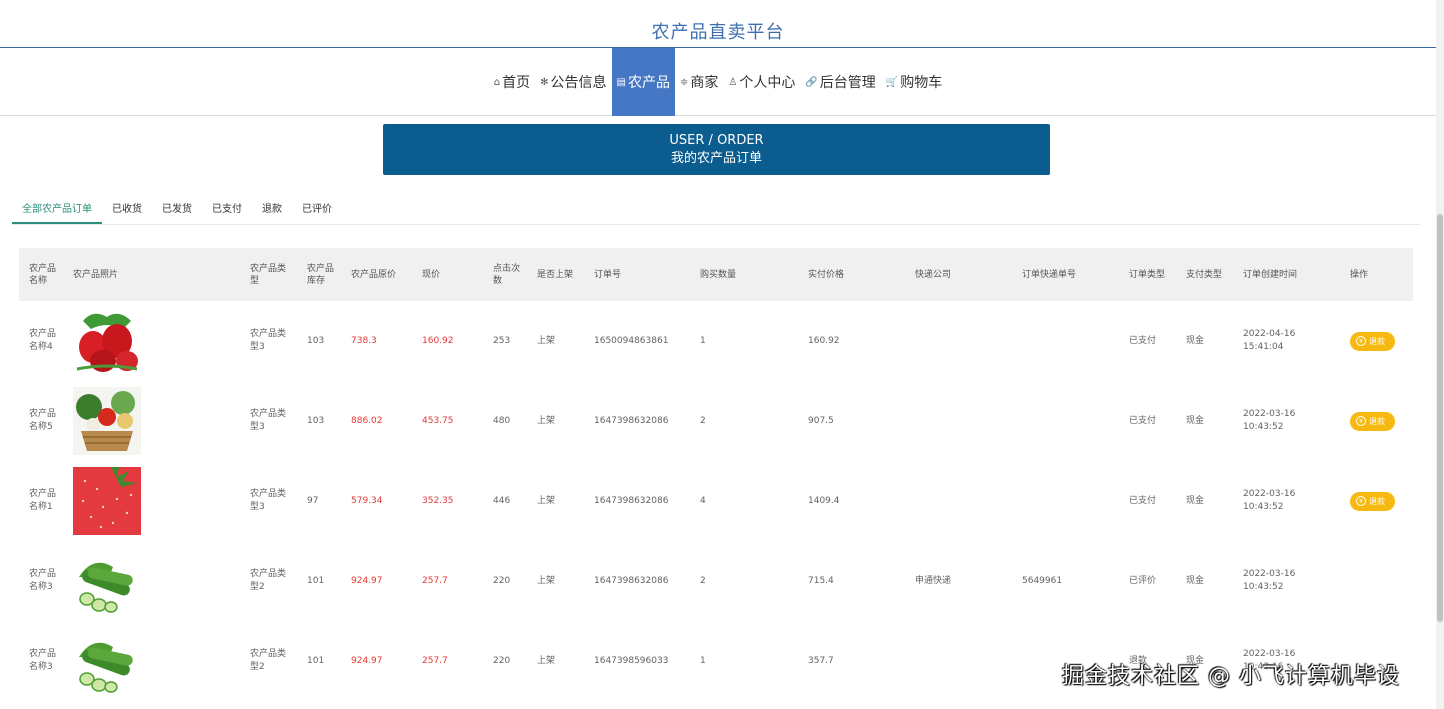 This screenshot has width=1444, height=709. Describe the element at coordinates (1269, 340) in the screenshot. I see `cell-created: 2022-04-16 15:41:04` at that location.